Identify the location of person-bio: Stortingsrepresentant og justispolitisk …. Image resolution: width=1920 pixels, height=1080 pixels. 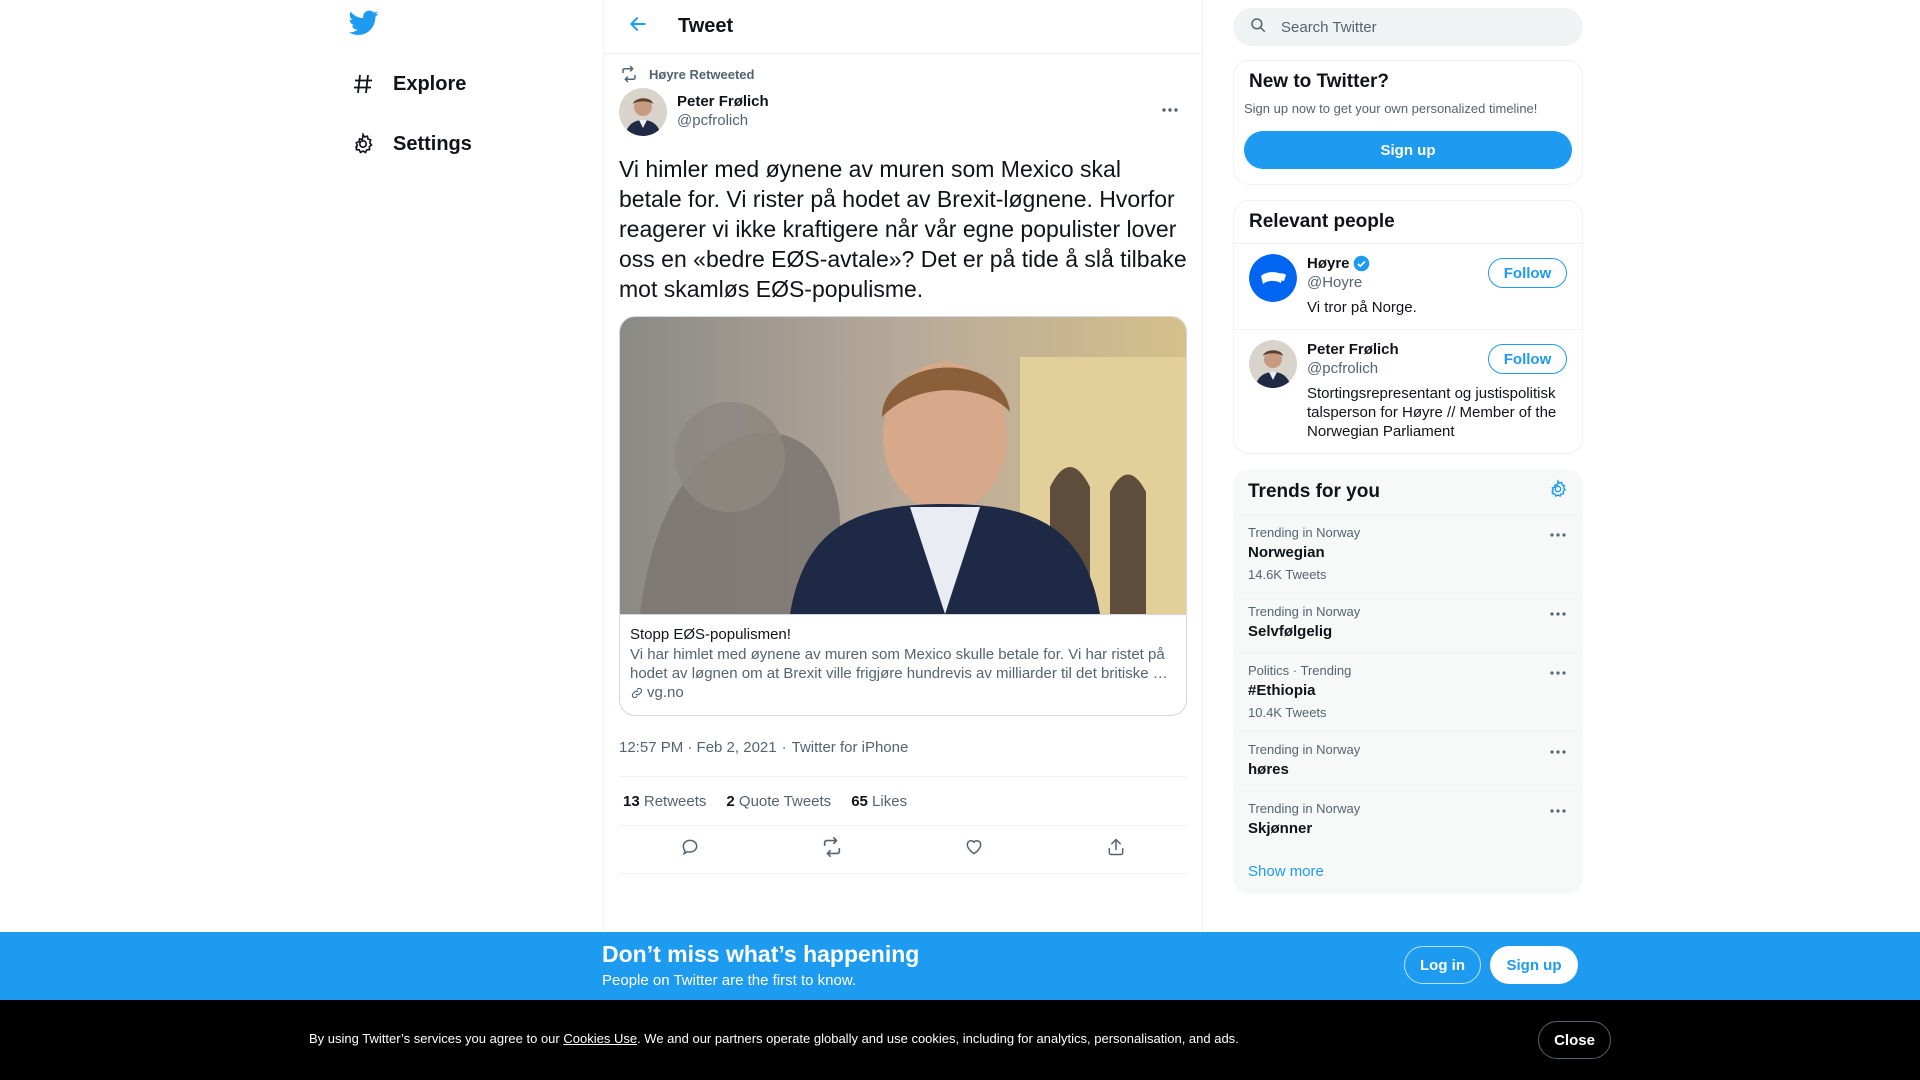
(1432, 412).